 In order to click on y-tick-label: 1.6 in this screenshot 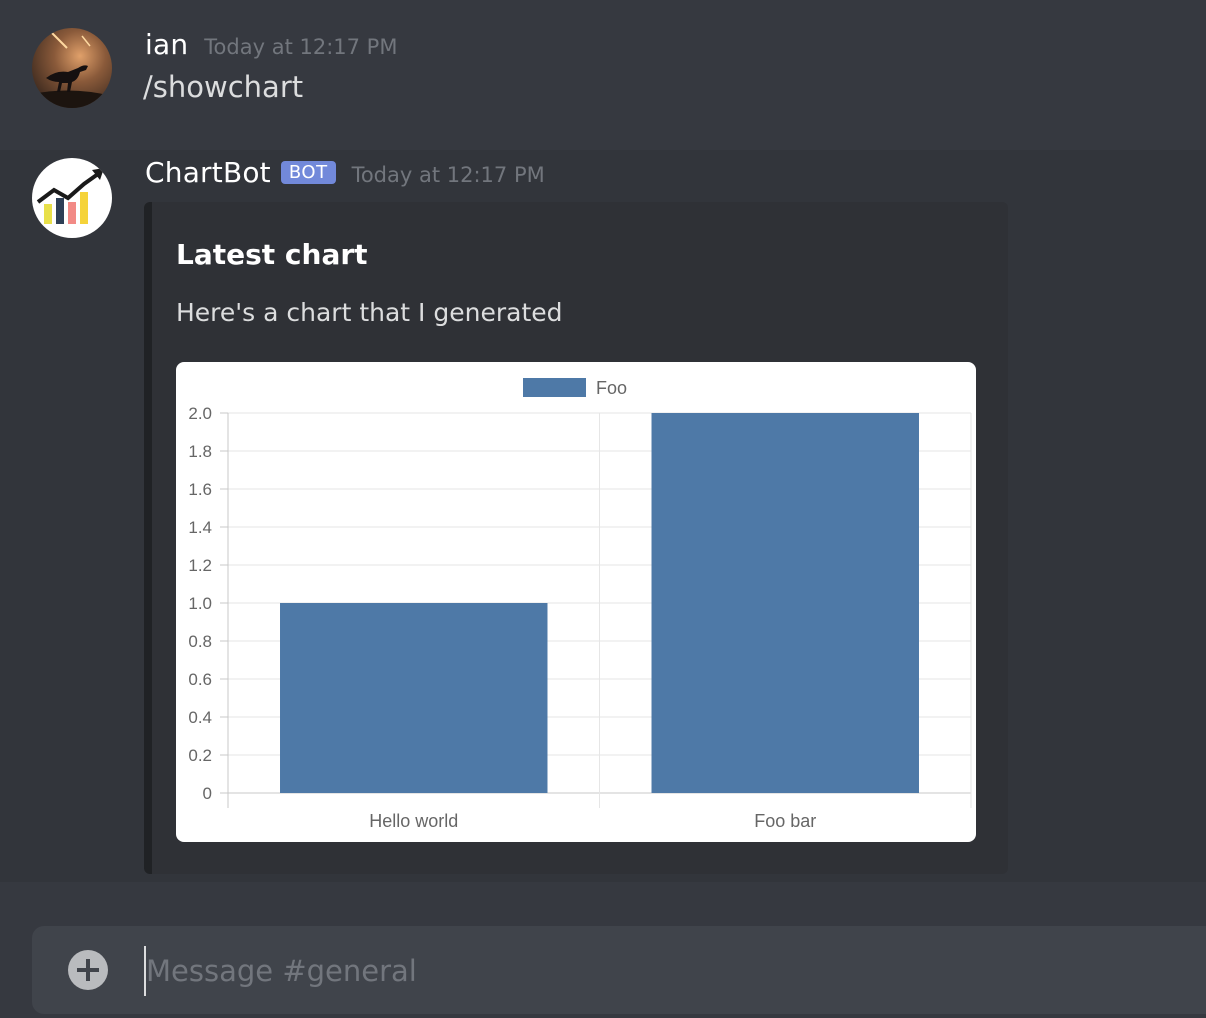, I will do `click(200, 489)`.